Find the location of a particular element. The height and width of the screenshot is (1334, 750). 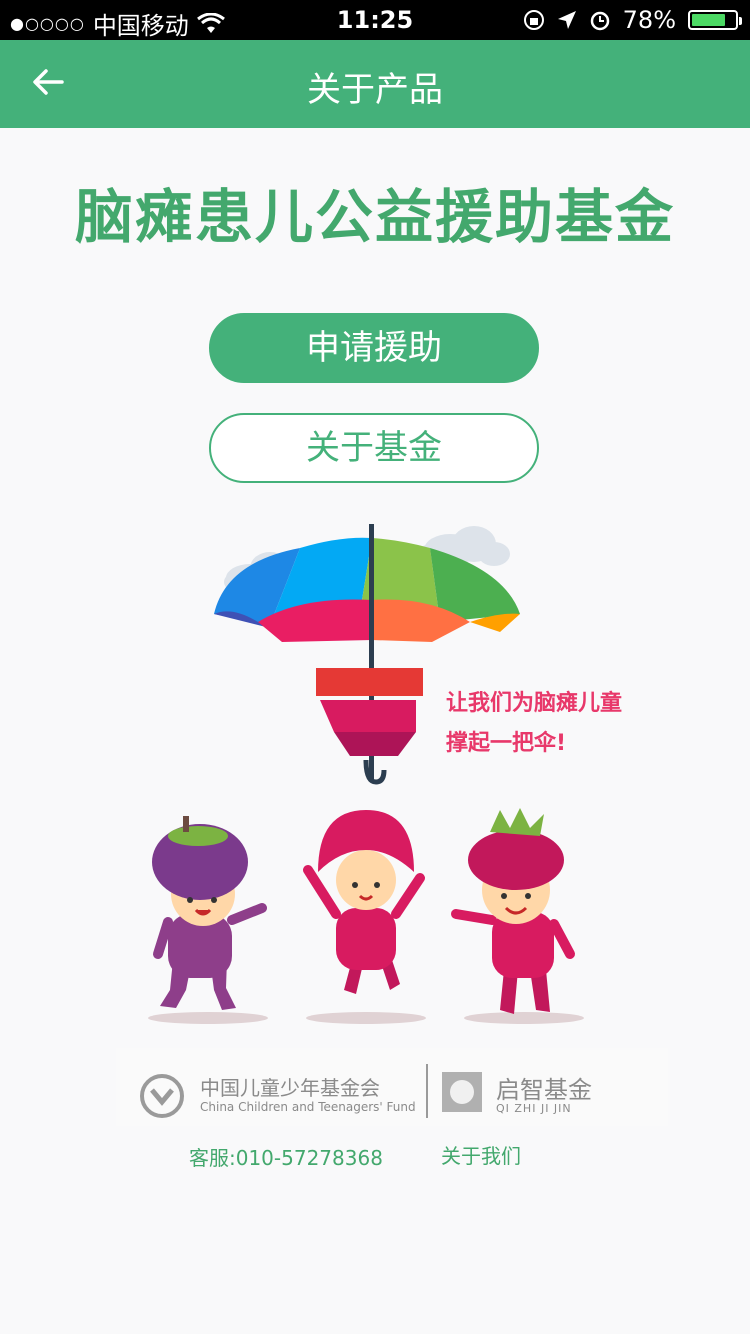

alarm-icon is located at coordinates (599, 21).